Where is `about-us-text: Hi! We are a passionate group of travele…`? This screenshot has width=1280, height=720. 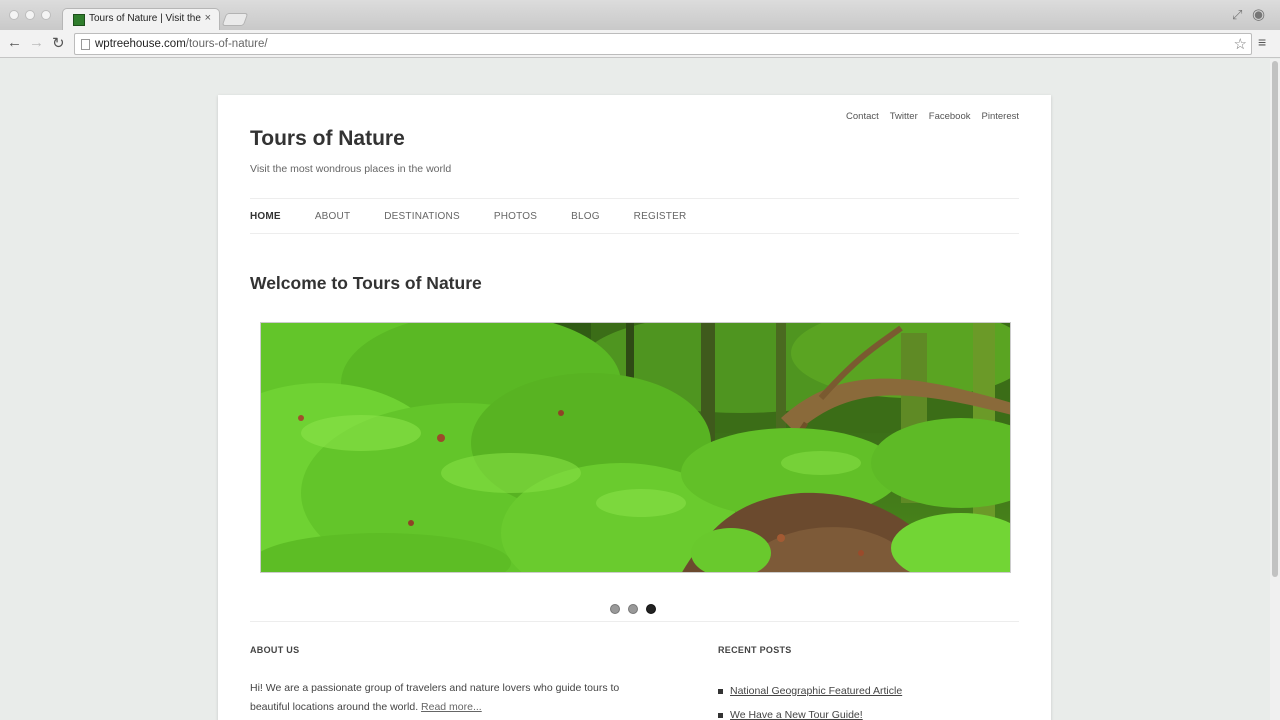
about-us-text: Hi! We are a passionate group of travele… is located at coordinates (450, 698).